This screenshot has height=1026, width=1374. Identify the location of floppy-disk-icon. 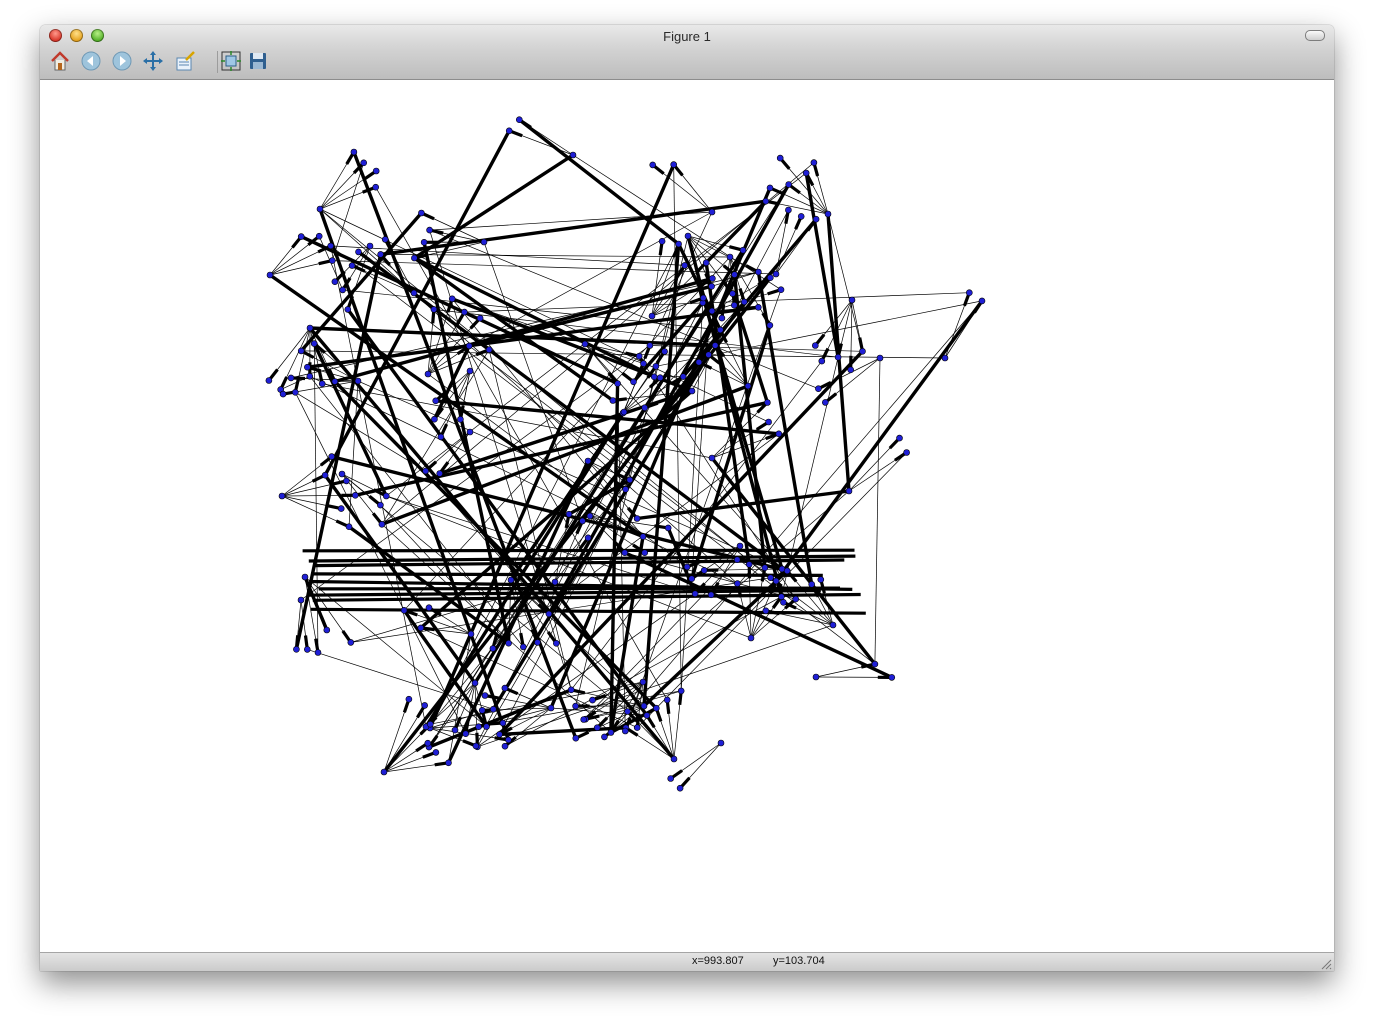
(258, 61).